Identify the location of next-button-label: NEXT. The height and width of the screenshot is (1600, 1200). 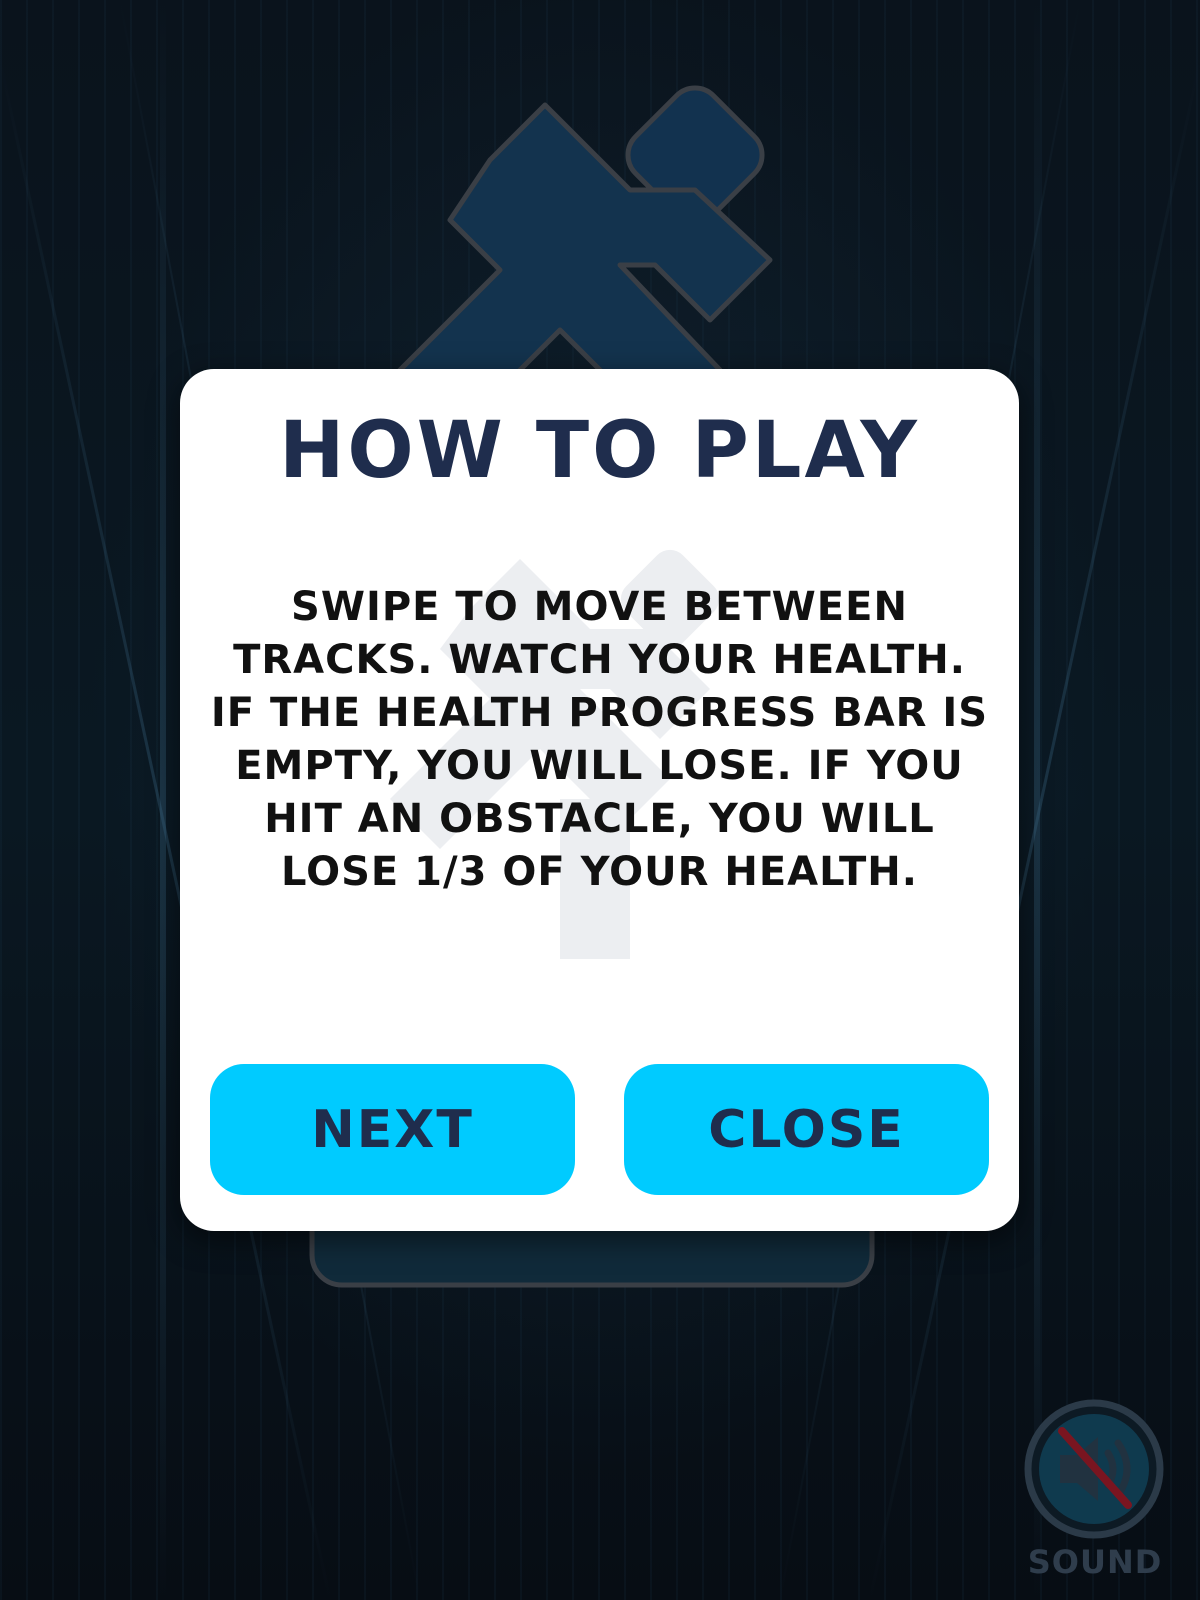
(392, 1129).